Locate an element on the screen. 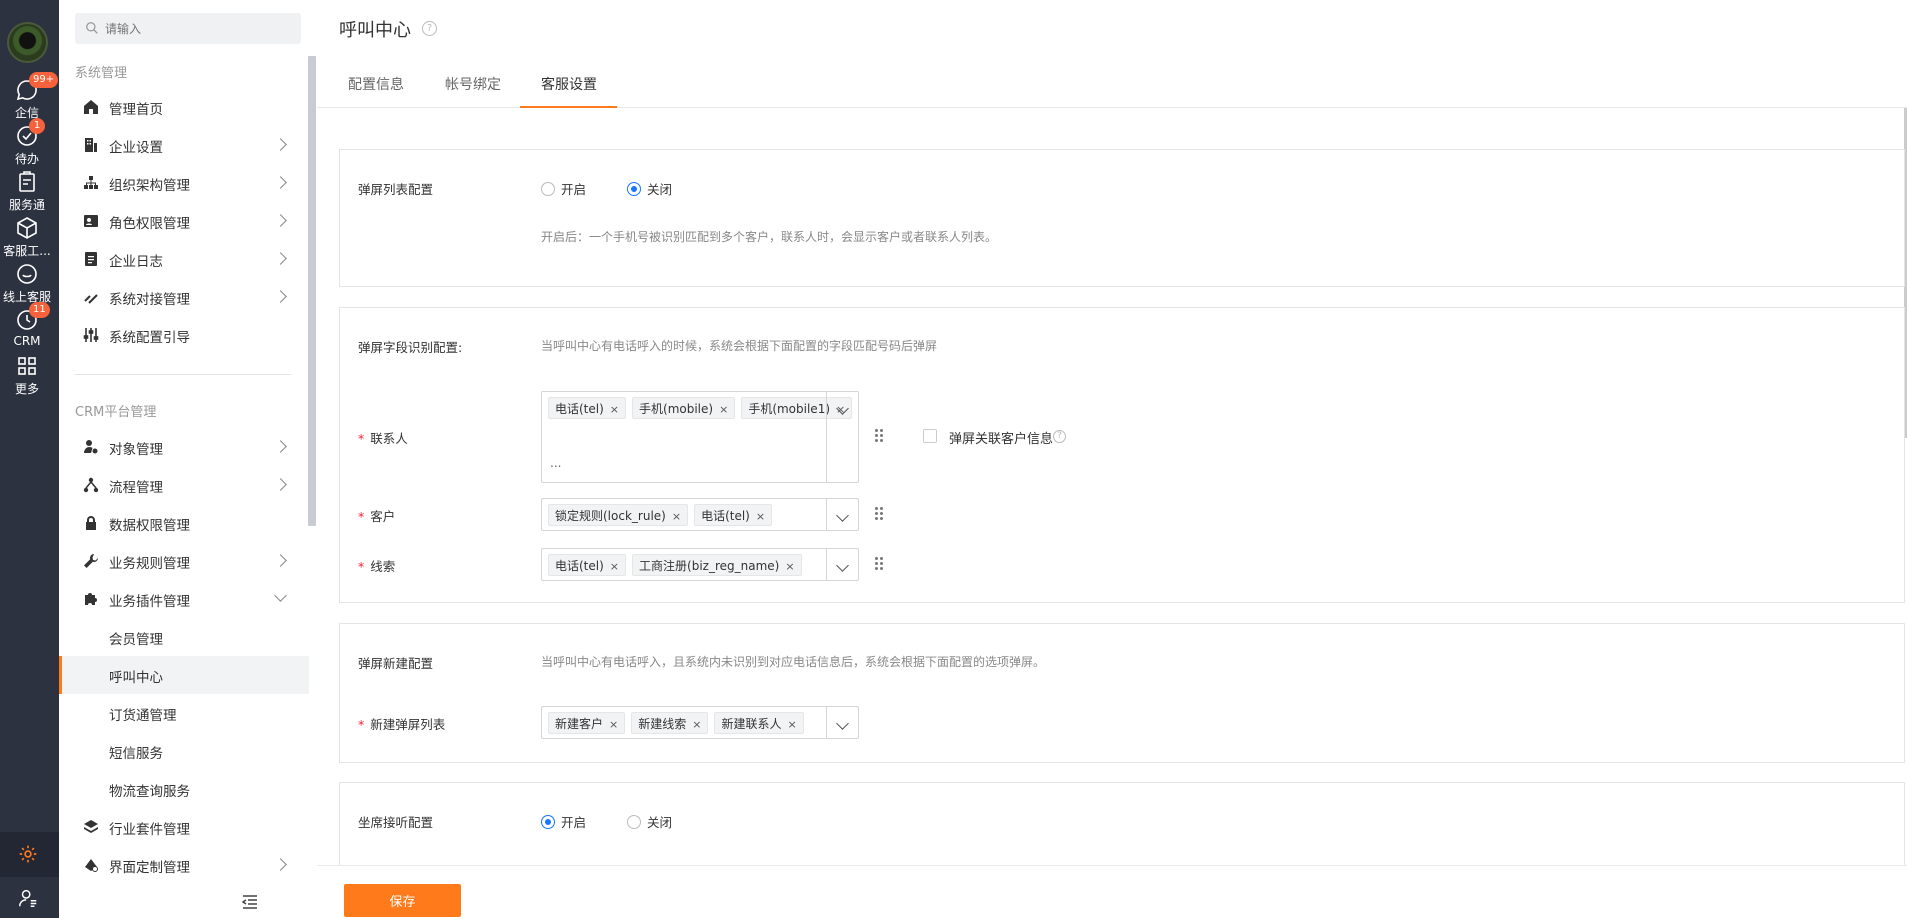 The height and width of the screenshot is (918, 1907). tag-list: 新建客户 × 新建线索 × 新建联系人 × is located at coordinates (676, 723).